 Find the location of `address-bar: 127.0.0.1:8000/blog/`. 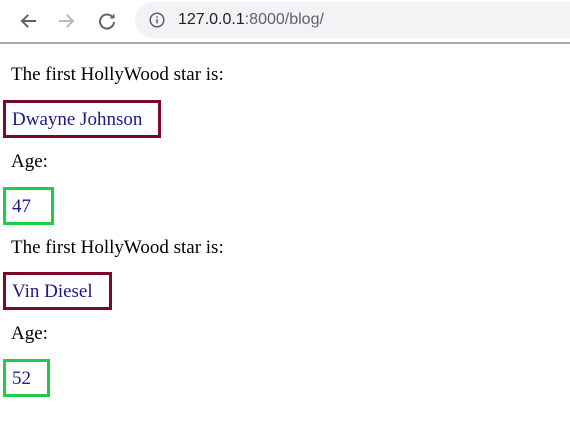

address-bar: 127.0.0.1:8000/blog/ is located at coordinates (352, 20).